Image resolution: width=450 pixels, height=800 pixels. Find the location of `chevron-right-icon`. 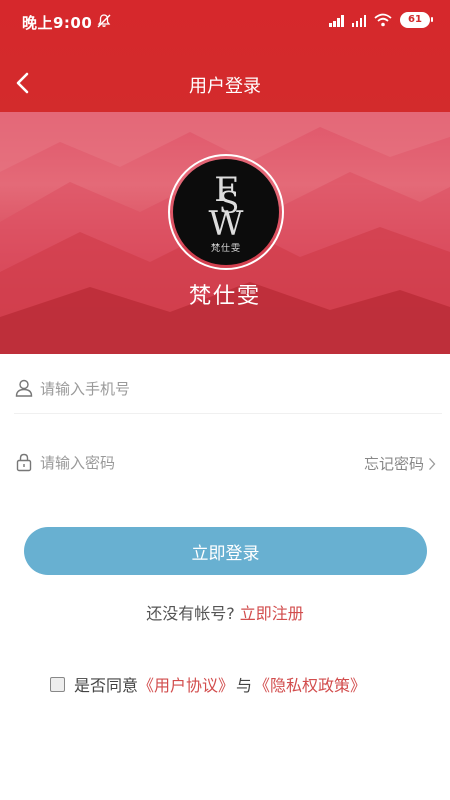

chevron-right-icon is located at coordinates (432, 463).